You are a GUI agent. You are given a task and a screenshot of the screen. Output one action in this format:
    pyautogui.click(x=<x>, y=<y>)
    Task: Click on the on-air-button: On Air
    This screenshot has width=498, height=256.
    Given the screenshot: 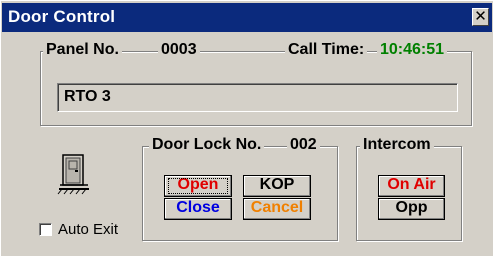 What is the action you would take?
    pyautogui.click(x=411, y=186)
    